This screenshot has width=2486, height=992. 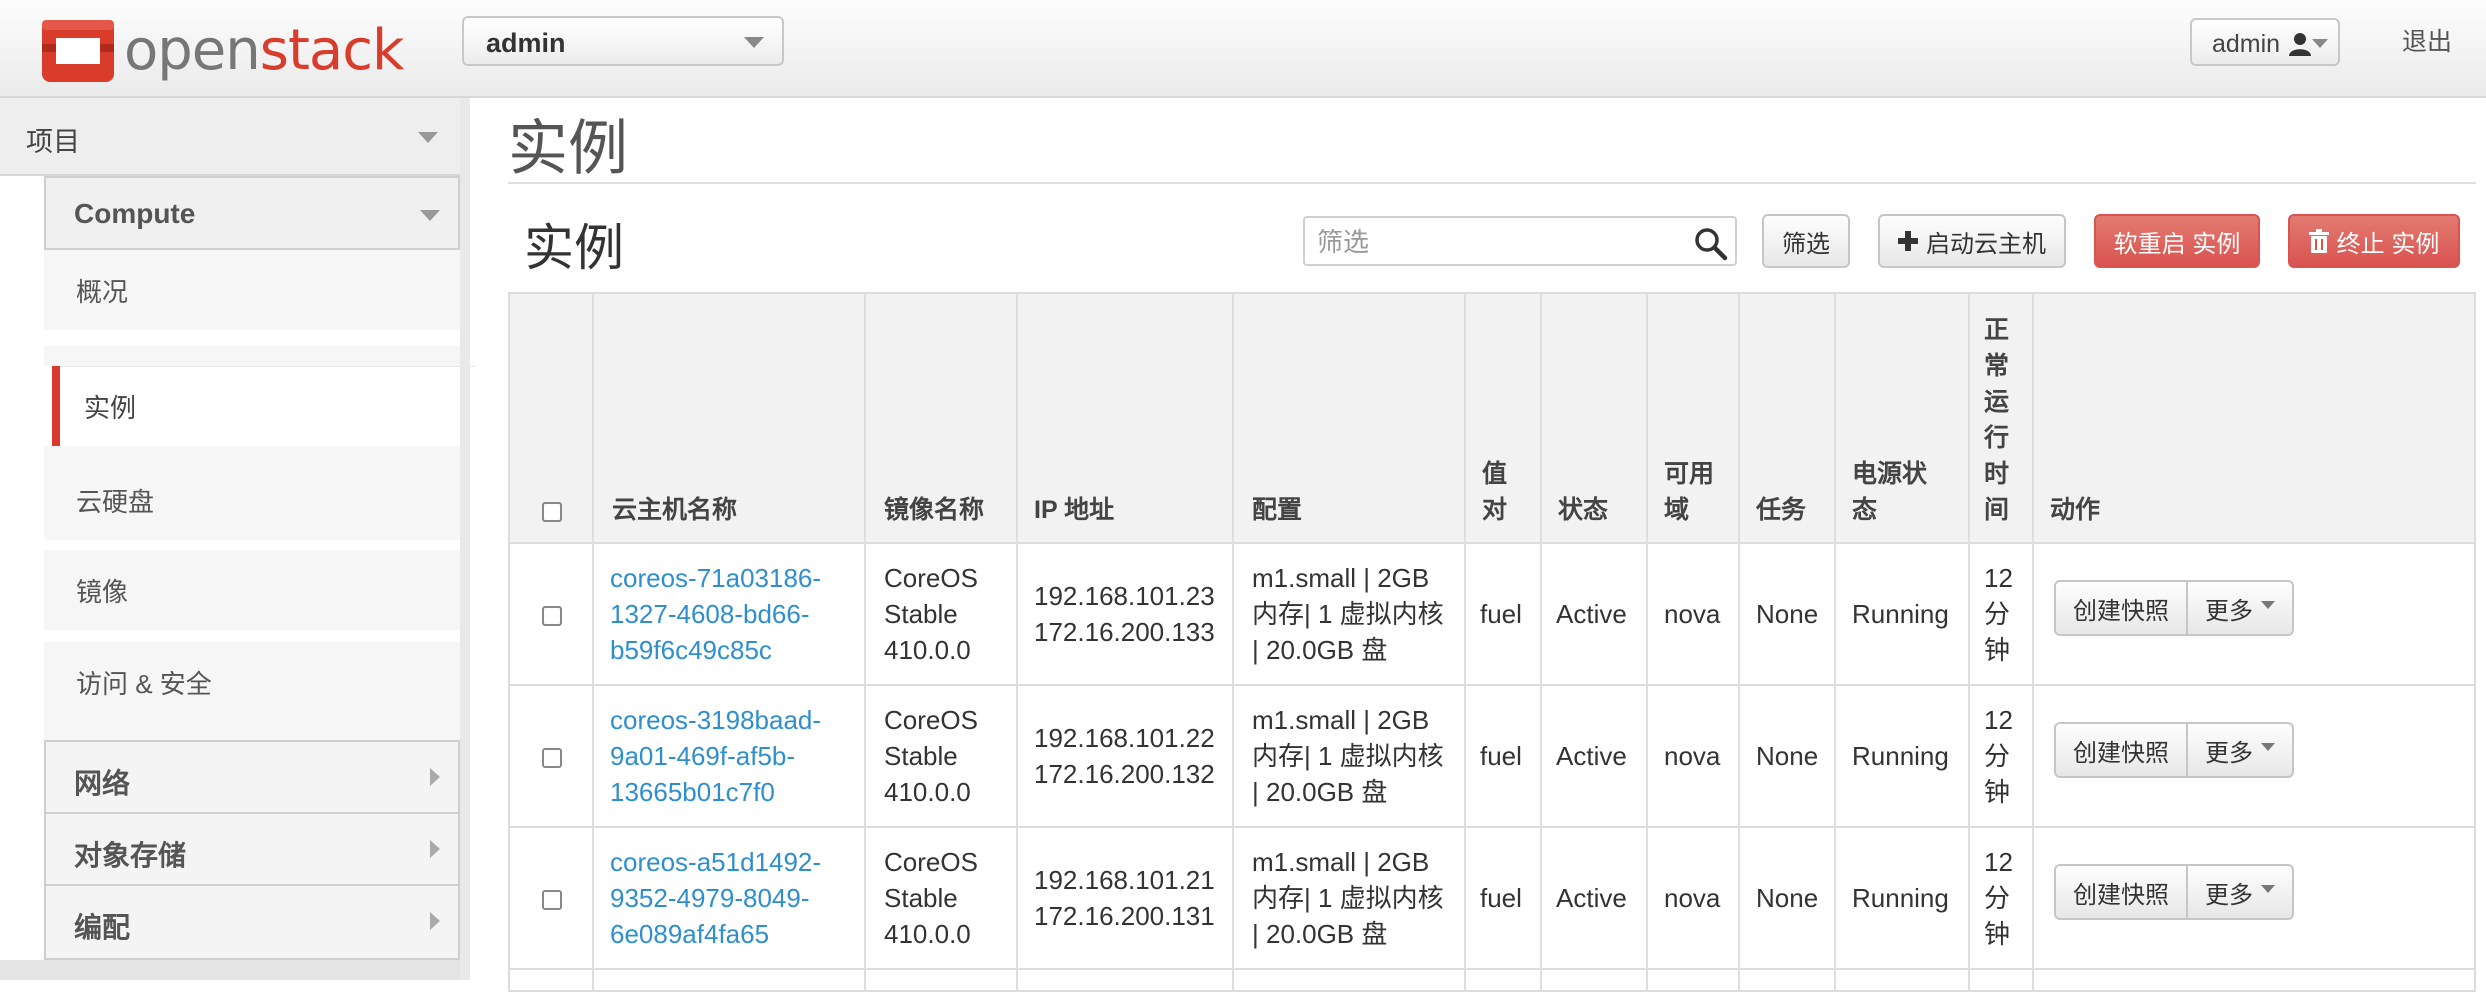 I want to click on column-header-ip: IP 地址, so click(x=1074, y=510).